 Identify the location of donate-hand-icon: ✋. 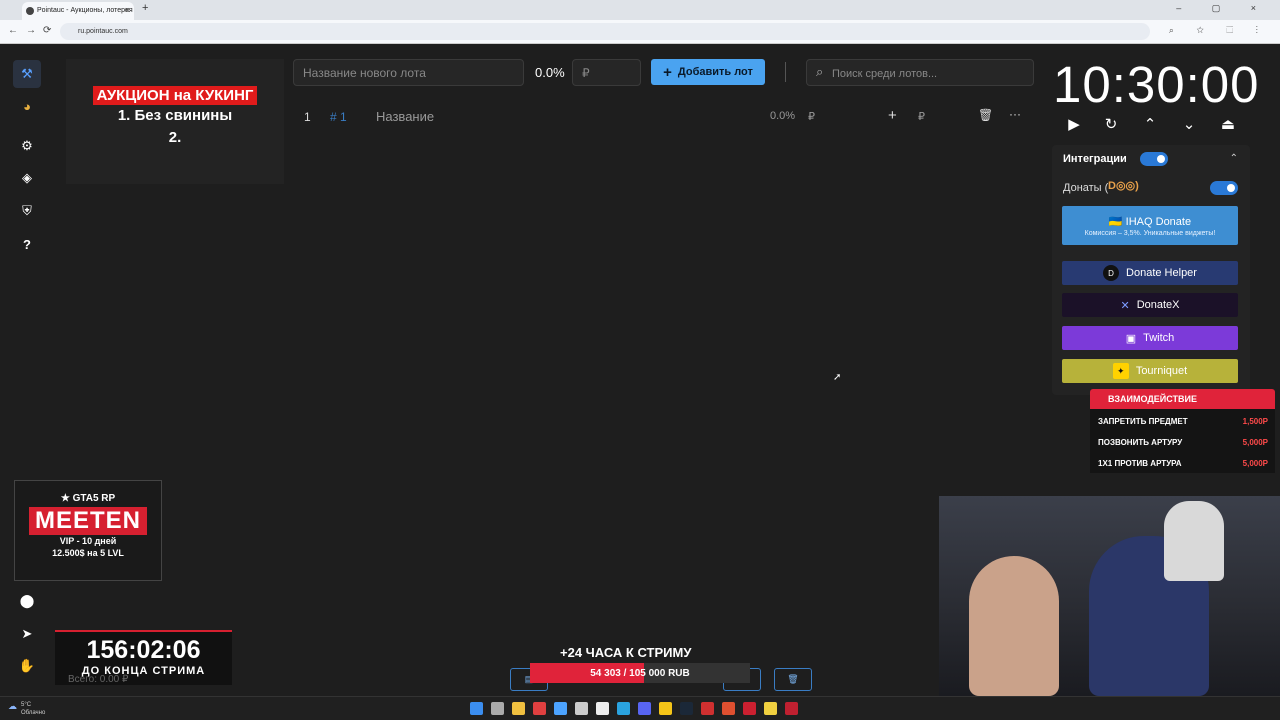
(27, 666).